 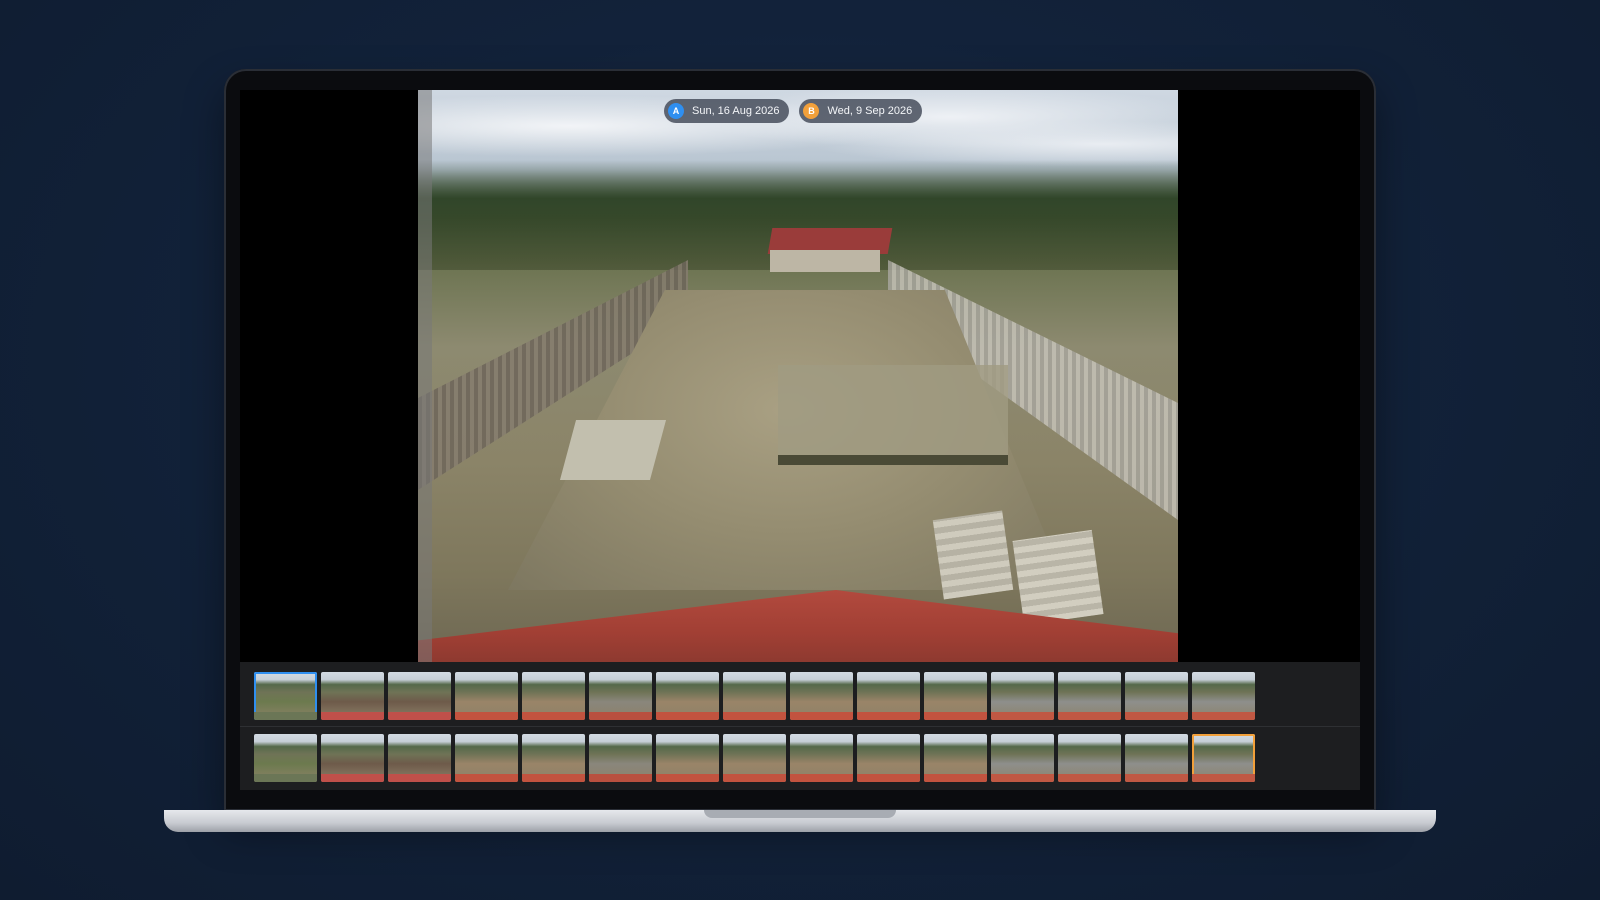 I want to click on overlay-edge, so click(x=425, y=376).